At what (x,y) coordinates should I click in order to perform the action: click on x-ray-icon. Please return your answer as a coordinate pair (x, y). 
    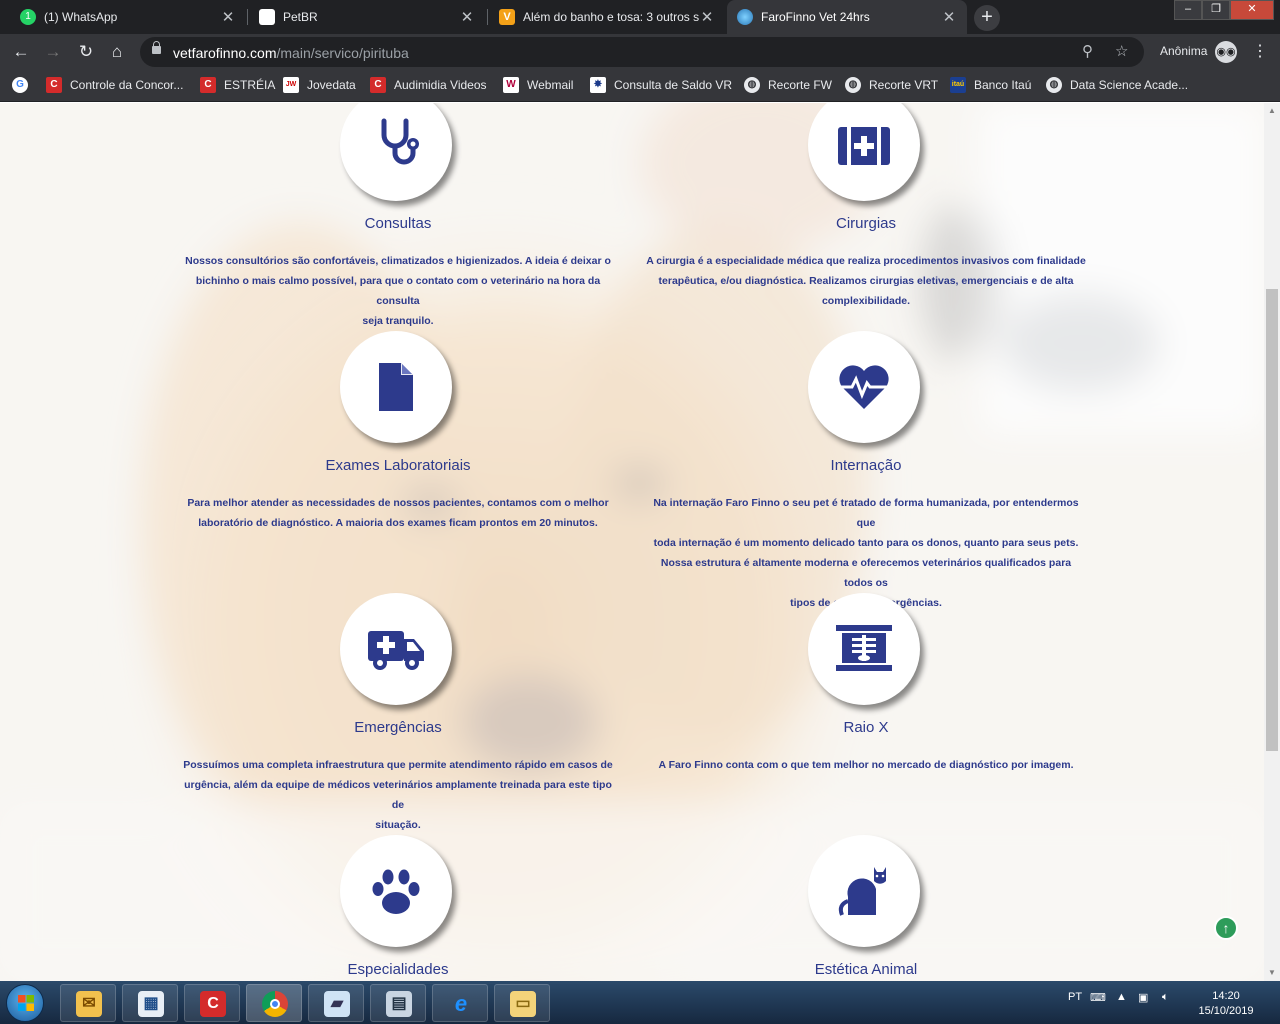
    Looking at the image, I should click on (864, 648).